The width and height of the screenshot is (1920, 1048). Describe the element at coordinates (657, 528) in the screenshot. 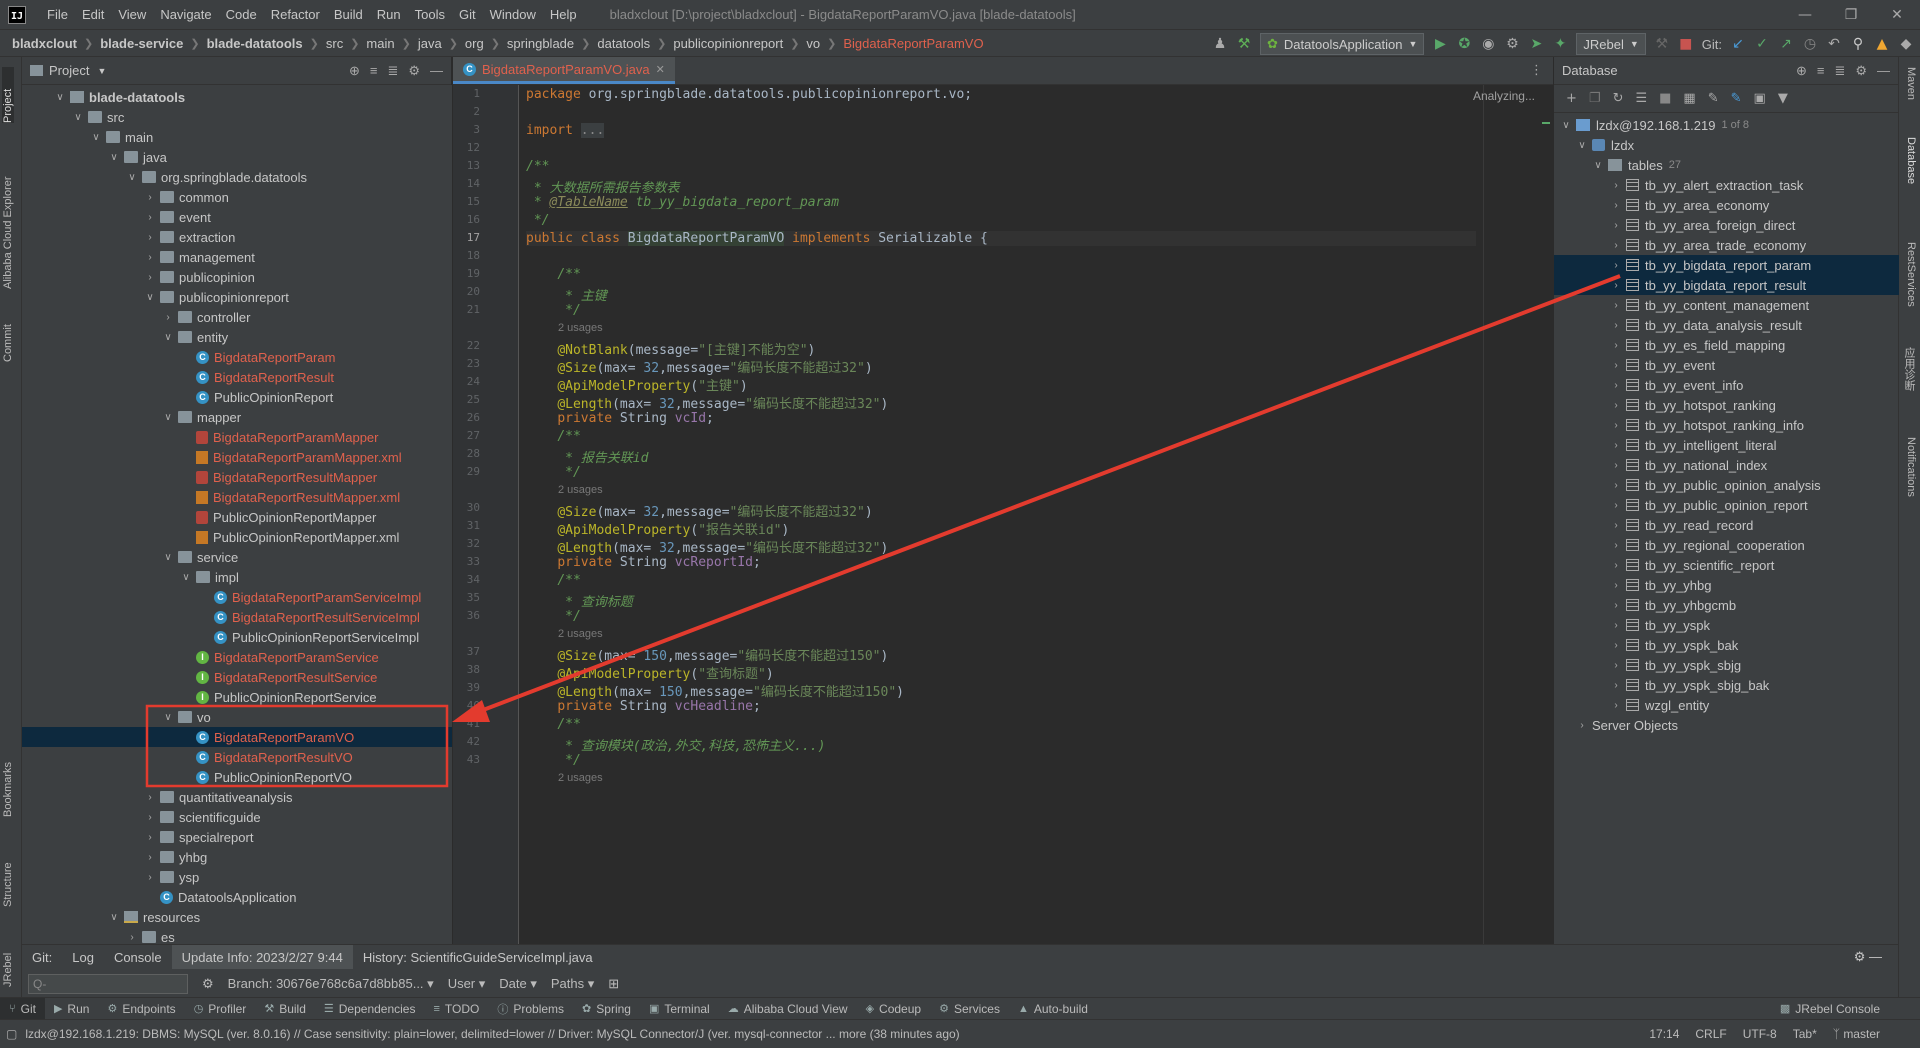

I see `code-line: @ApiModelProperty("报告关联id")` at that location.